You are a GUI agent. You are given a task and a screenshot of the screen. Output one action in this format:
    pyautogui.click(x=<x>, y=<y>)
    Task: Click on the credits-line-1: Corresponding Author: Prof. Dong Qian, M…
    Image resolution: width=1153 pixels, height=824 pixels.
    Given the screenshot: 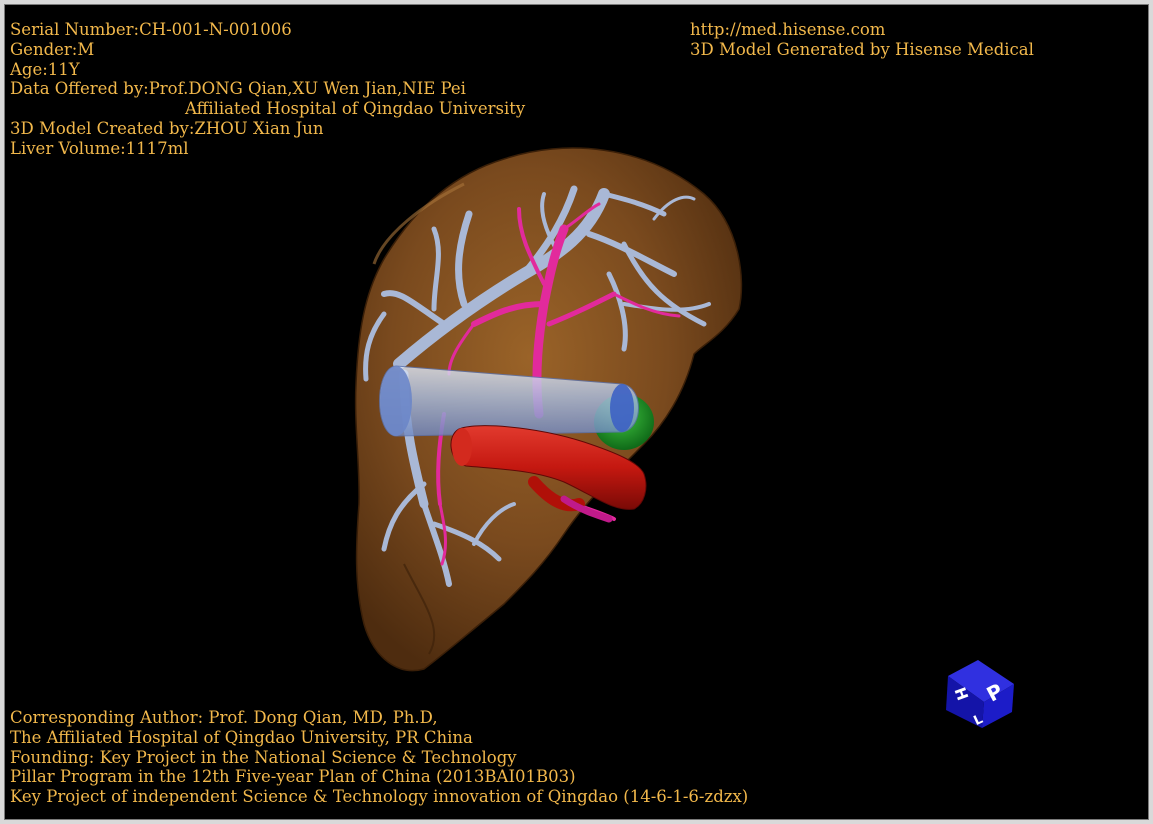 What is the action you would take?
    pyautogui.click(x=224, y=717)
    